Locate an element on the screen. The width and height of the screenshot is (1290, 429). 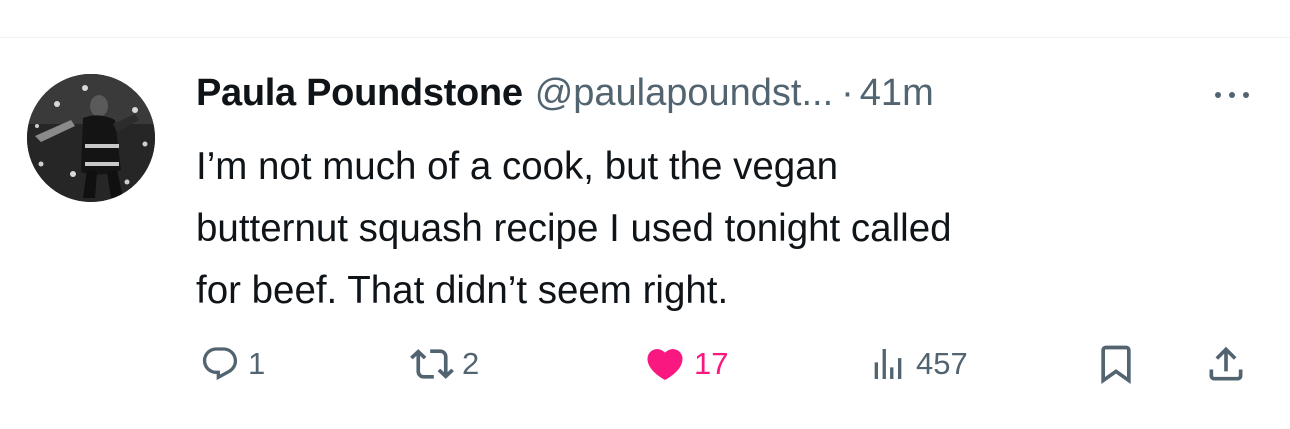
author-display-name: Paula Poundstone is located at coordinates (359, 93).